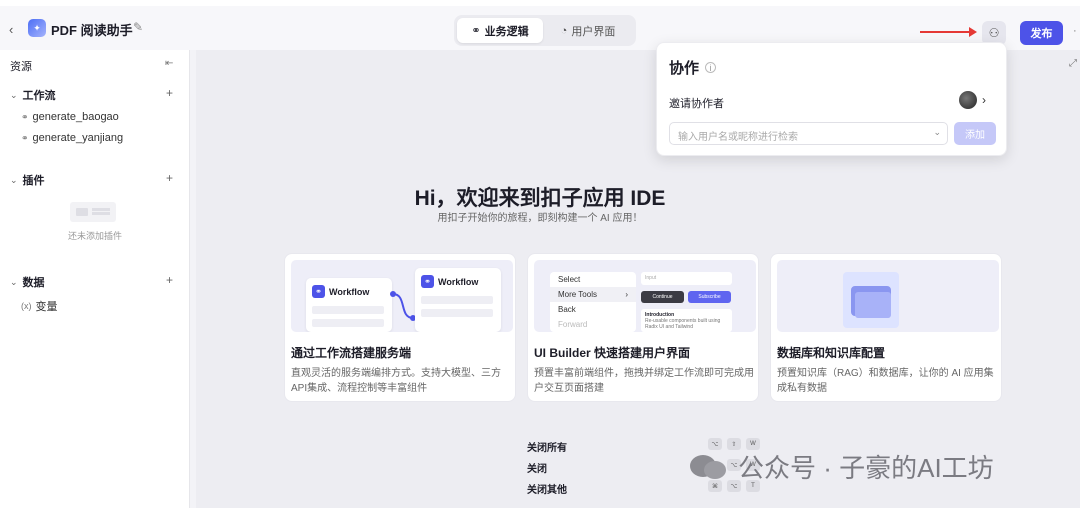  I want to click on welcome-title: Hi，欢迎来到扣子应用 IDE, so click(540, 198).